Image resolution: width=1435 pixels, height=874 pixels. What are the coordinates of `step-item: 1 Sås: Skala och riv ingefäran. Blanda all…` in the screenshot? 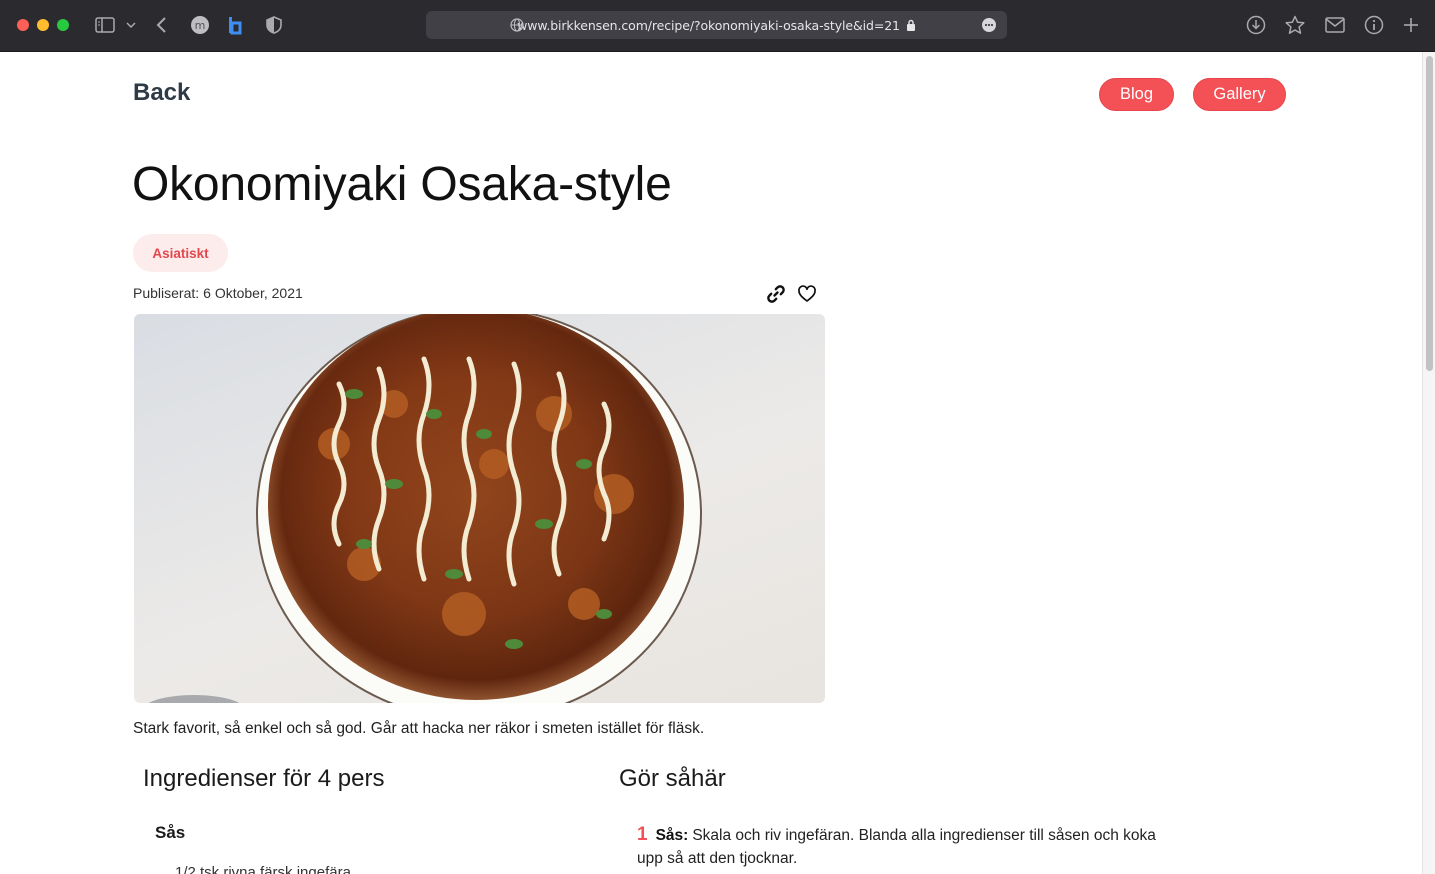 It's located at (897, 846).